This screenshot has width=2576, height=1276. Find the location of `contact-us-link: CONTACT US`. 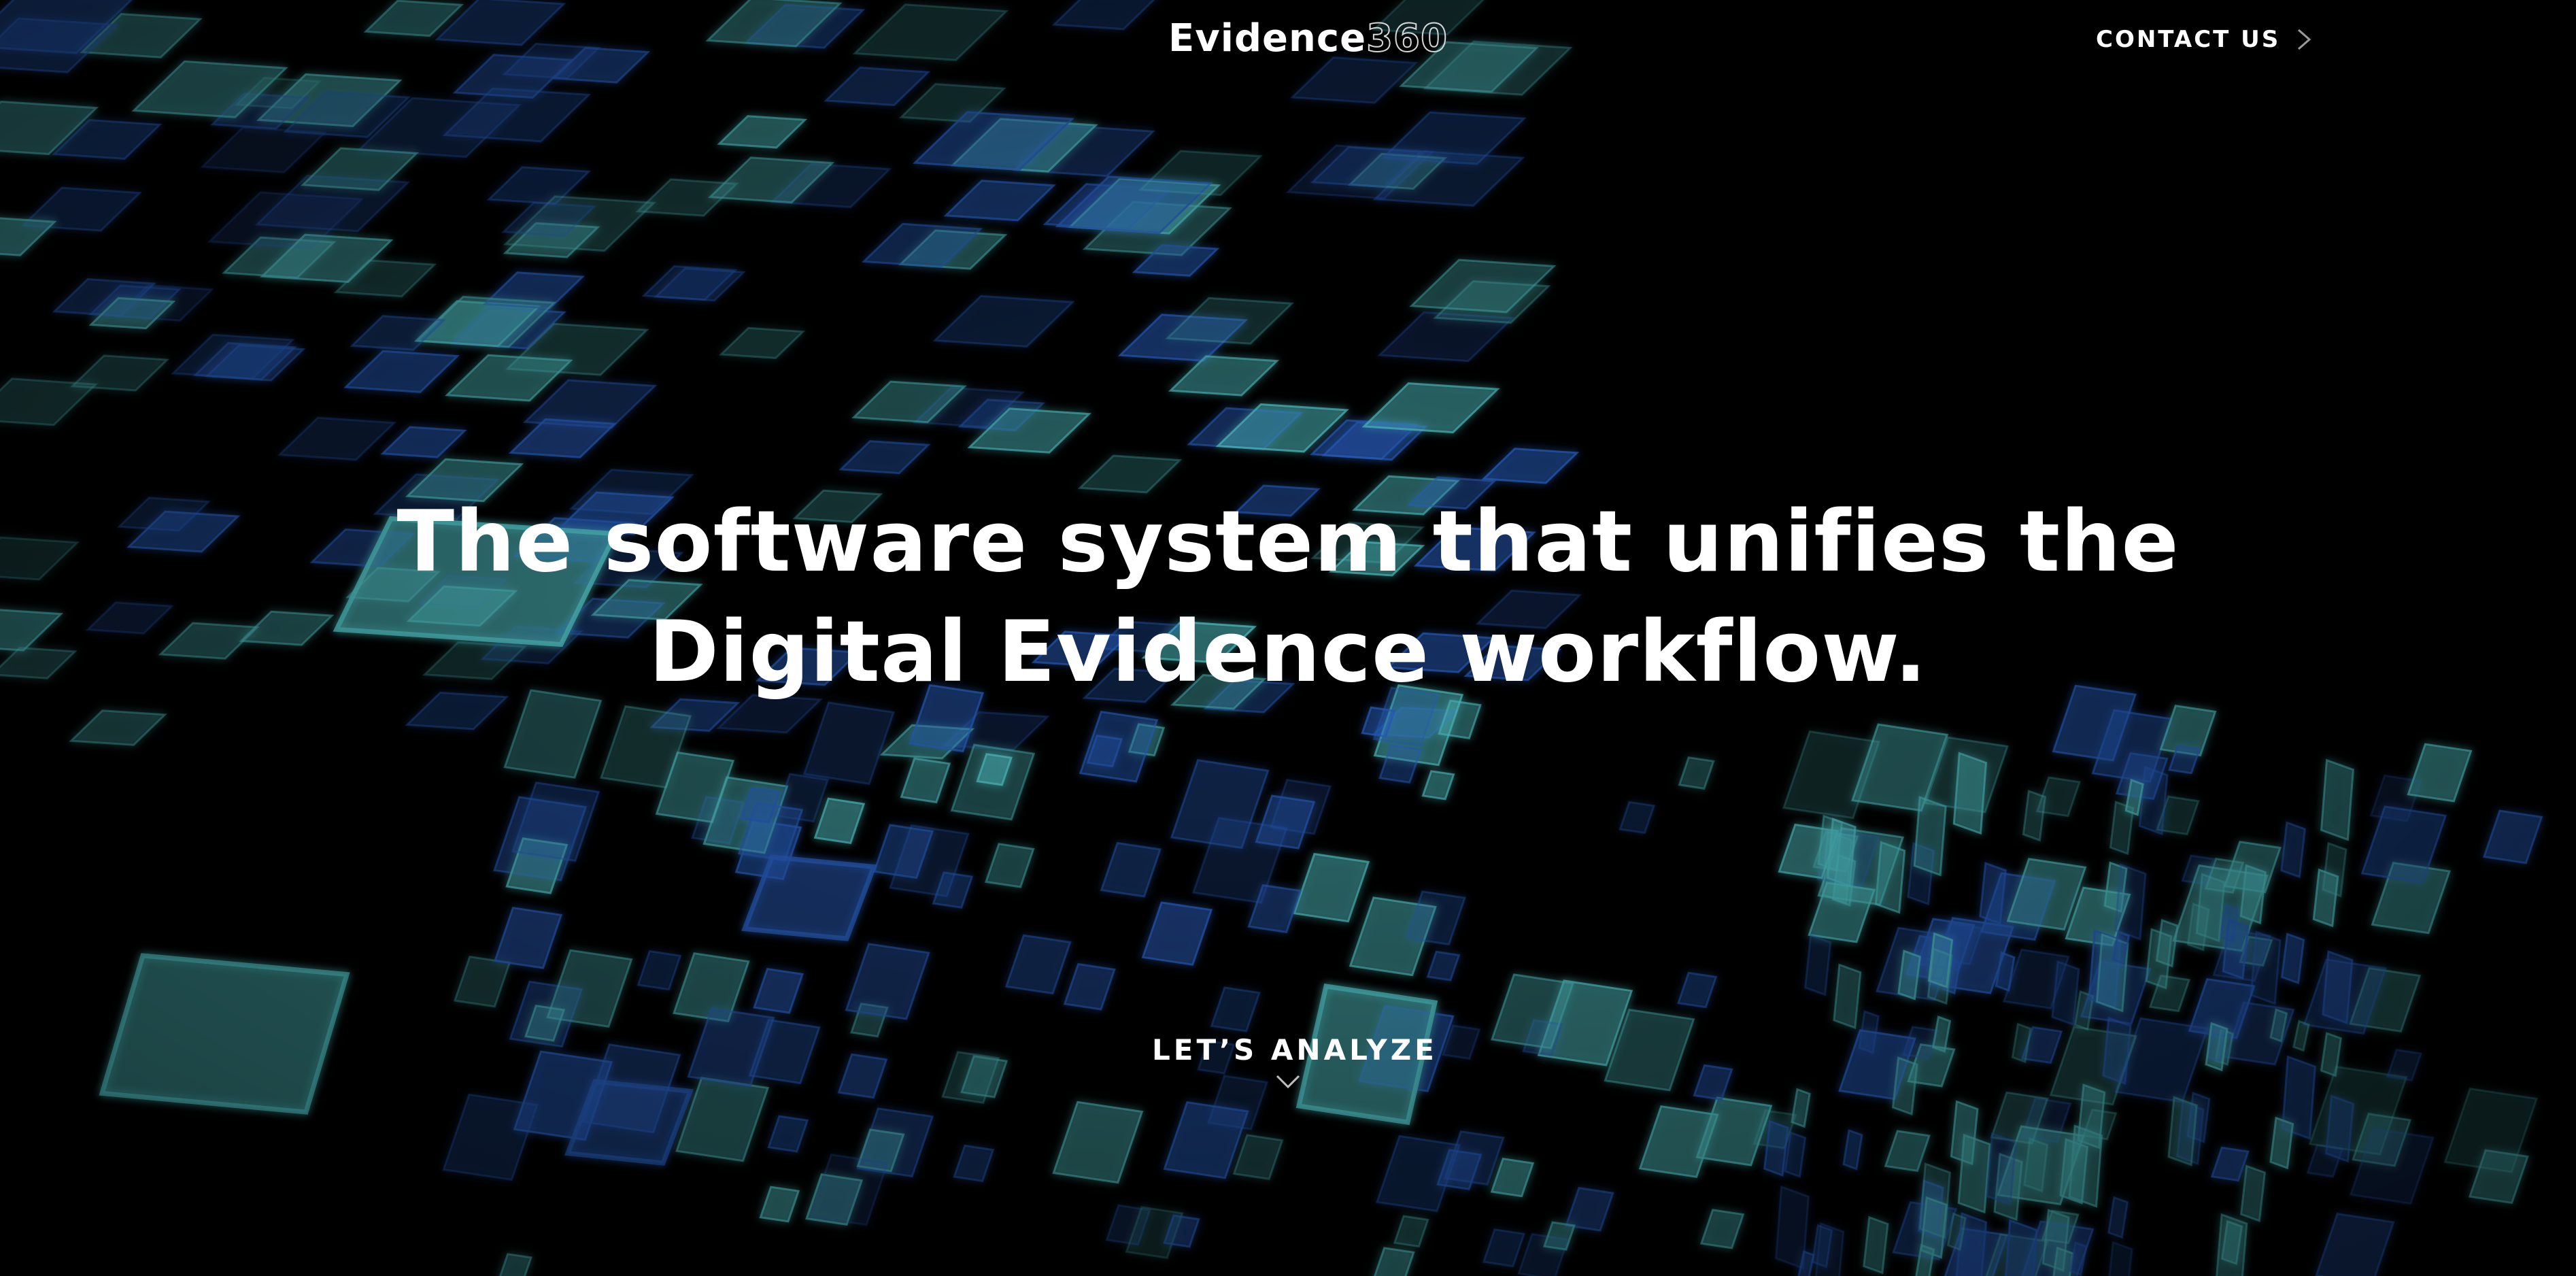

contact-us-link: CONTACT US is located at coordinates (2204, 39).